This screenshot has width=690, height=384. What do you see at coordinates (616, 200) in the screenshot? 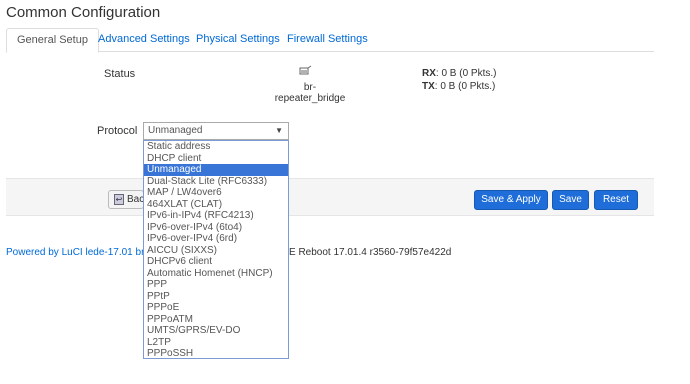
I see `reset-button: Reset` at bounding box center [616, 200].